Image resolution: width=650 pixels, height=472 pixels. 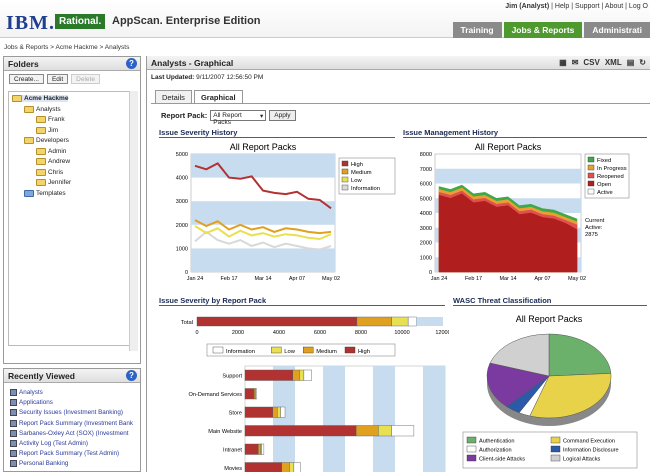 What do you see at coordinates (85, 79) in the screenshot?
I see `delete-button: Delete` at bounding box center [85, 79].